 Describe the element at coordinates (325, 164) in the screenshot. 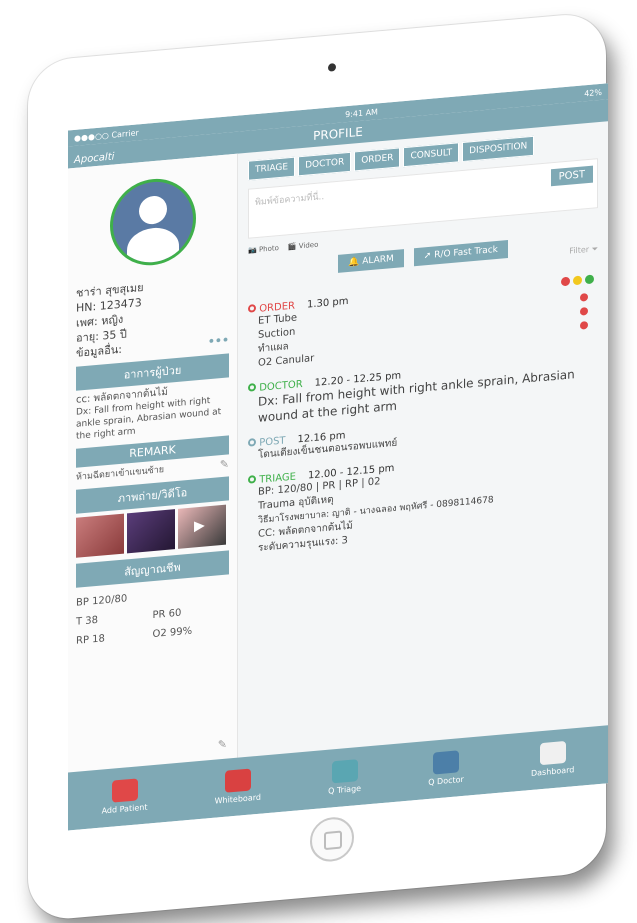

I see `tab-doctor: DOCTOR` at that location.